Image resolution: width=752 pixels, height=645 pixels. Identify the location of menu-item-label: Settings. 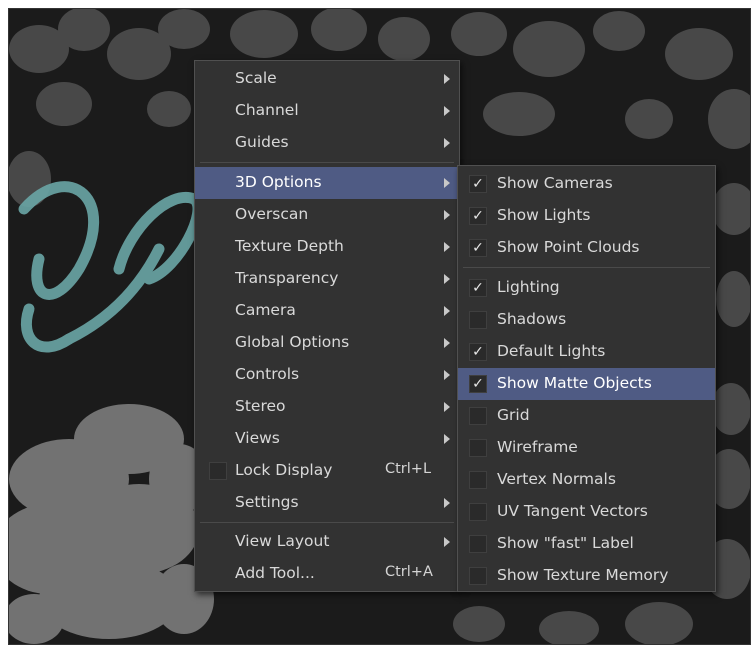
(267, 502).